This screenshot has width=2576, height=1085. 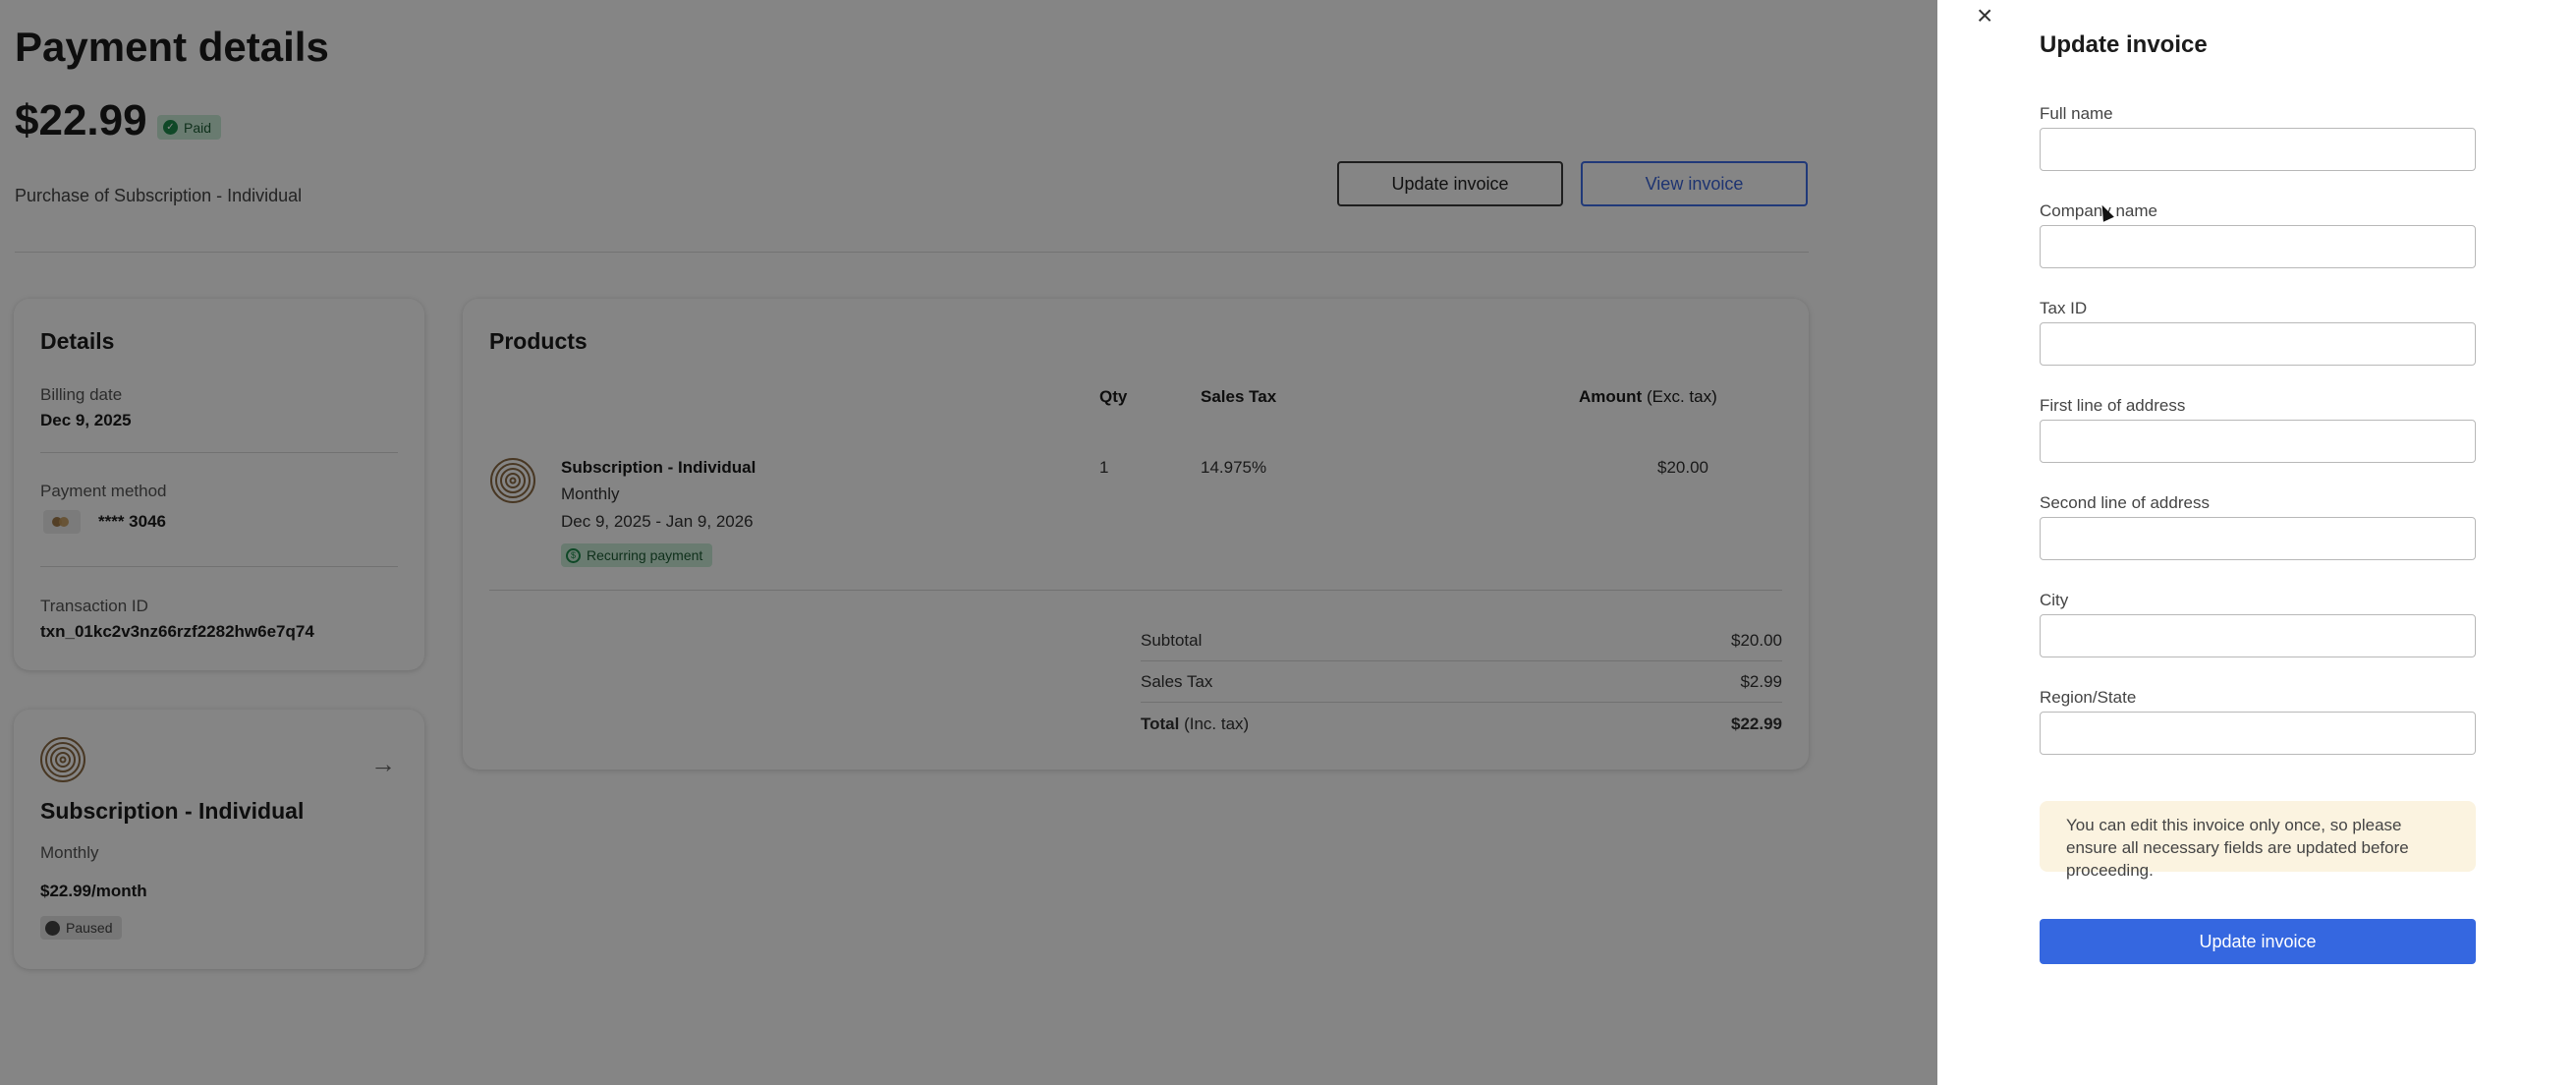 What do you see at coordinates (2258, 246) in the screenshot?
I see `company-name-input` at bounding box center [2258, 246].